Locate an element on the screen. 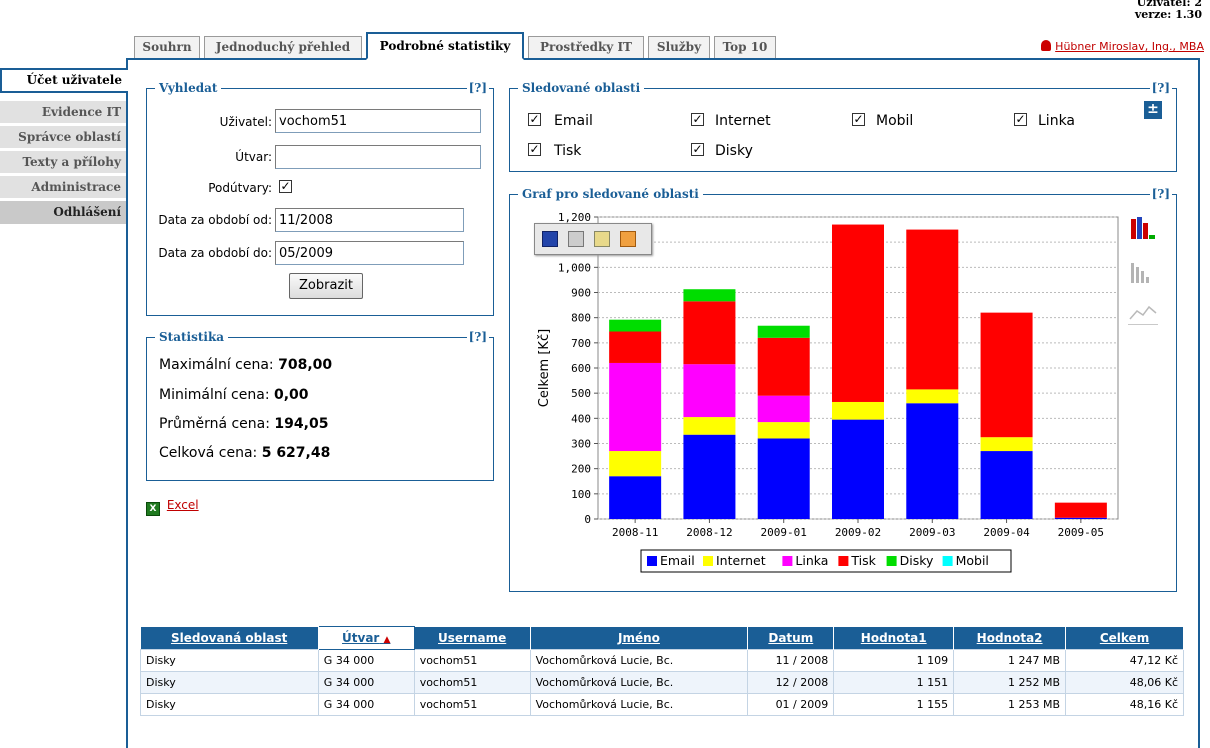  table-cell: 47,12 Kč is located at coordinates (1124, 660).